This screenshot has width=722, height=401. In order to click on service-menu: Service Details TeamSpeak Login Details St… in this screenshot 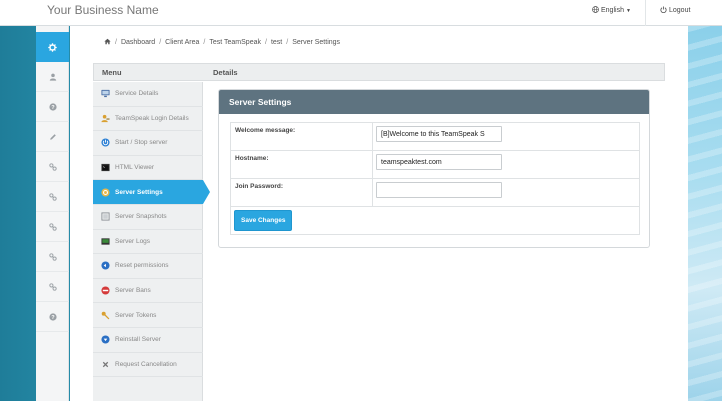, I will do `click(151, 241)`.